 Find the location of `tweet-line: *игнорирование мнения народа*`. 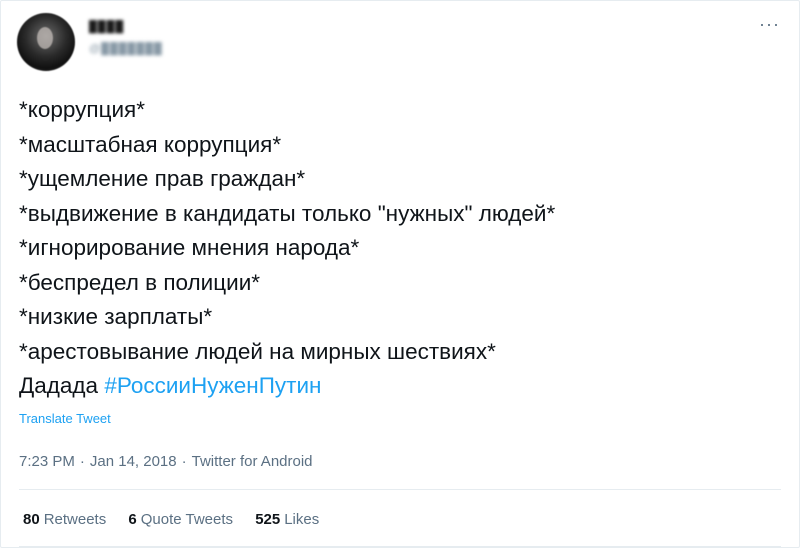

tweet-line: *игнорирование мнения народа* is located at coordinates (189, 247).